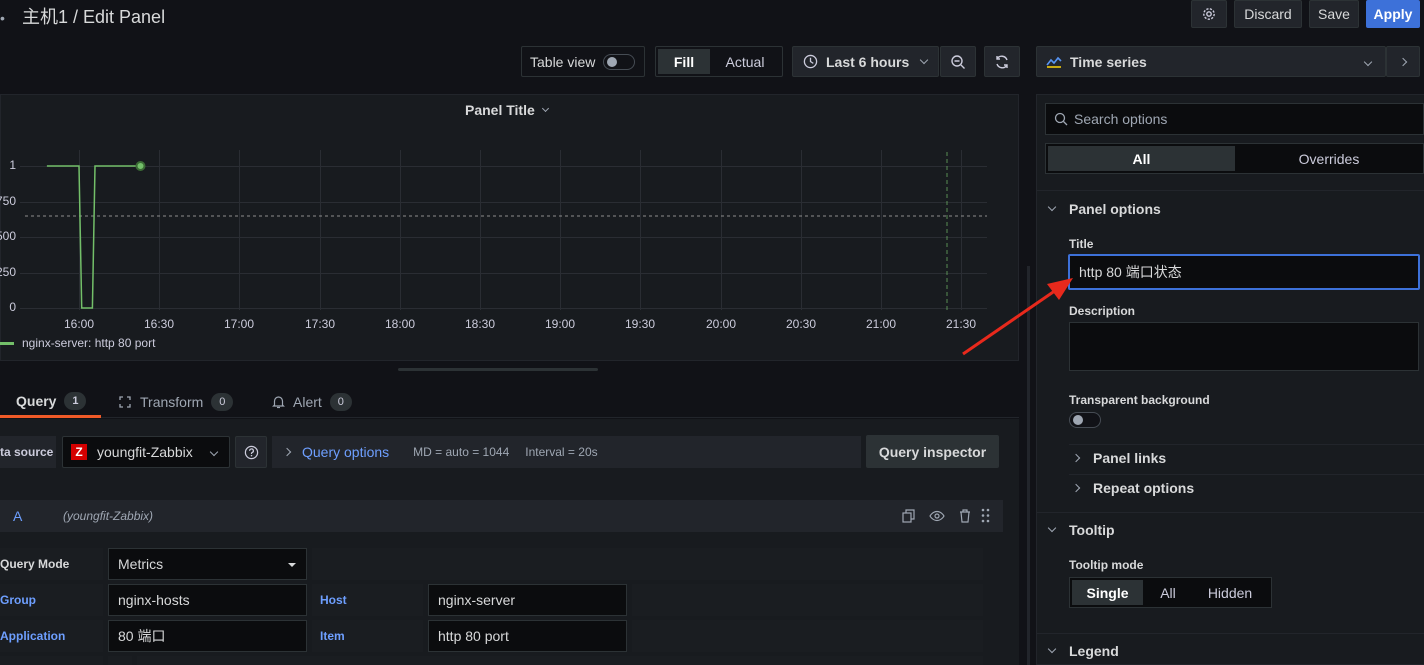  What do you see at coordinates (340, 402) in the screenshot?
I see `tab-alert-count: 0` at bounding box center [340, 402].